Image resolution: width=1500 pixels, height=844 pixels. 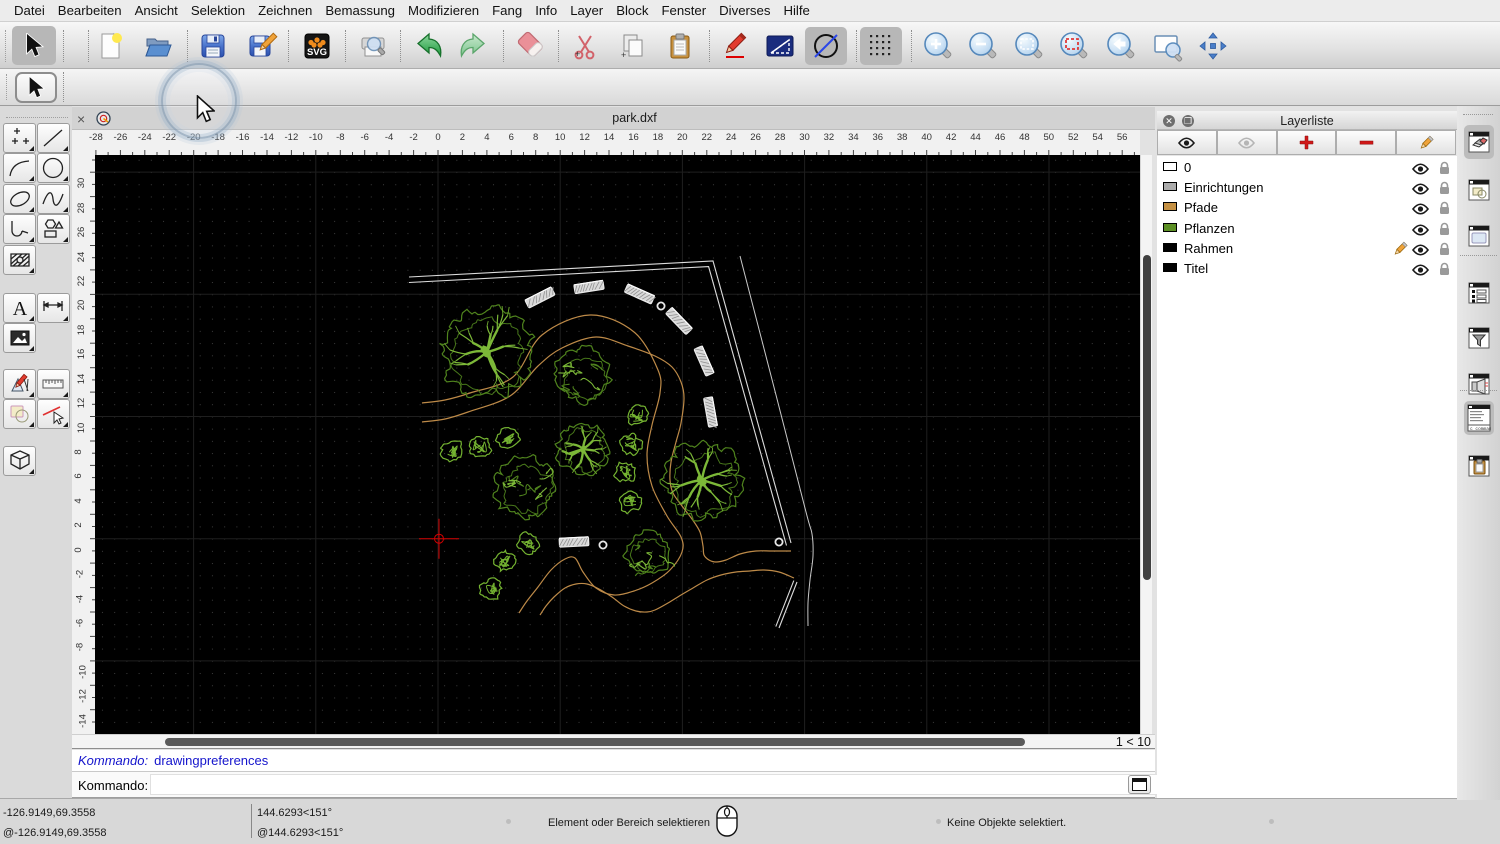 What do you see at coordinates (317, 52) in the screenshot?
I see `svg-text: SVG` at bounding box center [317, 52].